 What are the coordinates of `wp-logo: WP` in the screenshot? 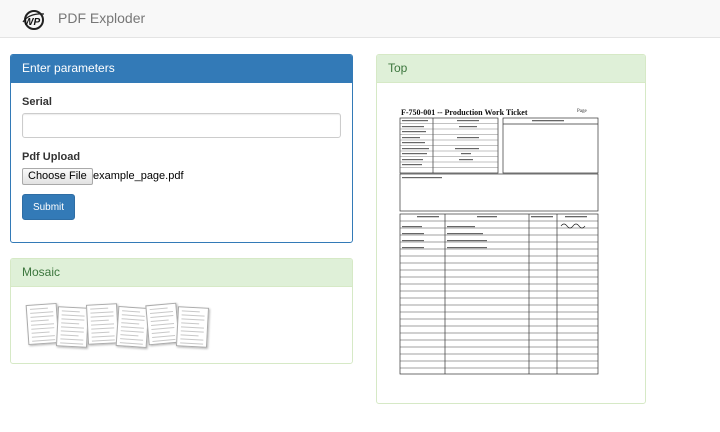 It's located at (33, 20).